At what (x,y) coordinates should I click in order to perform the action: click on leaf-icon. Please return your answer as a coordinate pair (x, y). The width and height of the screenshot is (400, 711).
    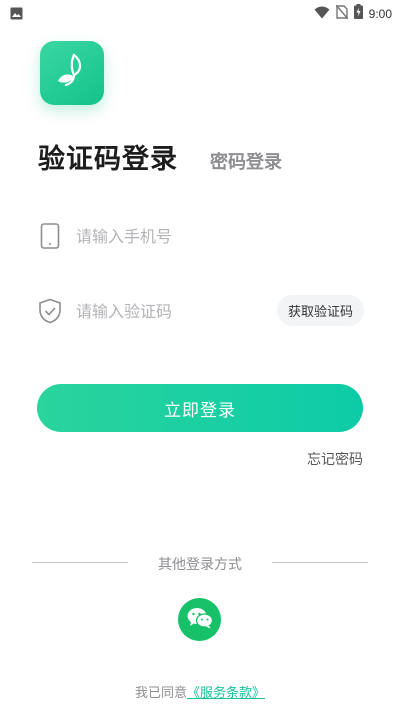
    Looking at the image, I should click on (72, 73).